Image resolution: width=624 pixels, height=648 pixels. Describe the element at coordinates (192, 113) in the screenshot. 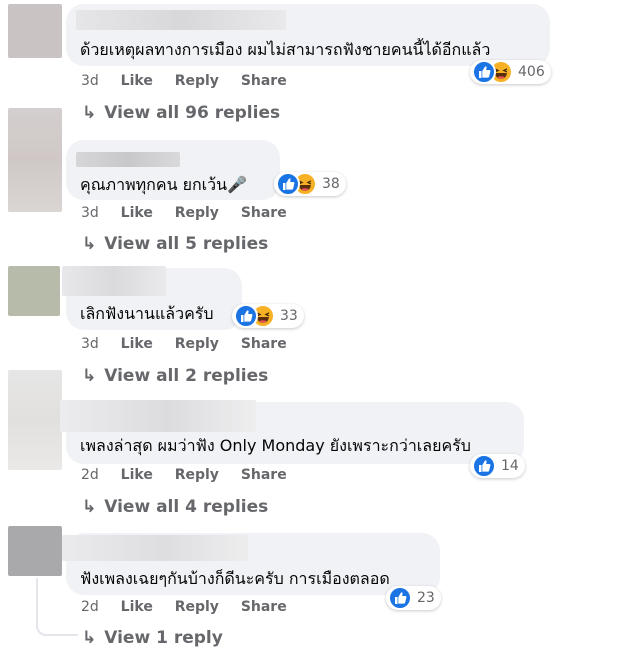

I see `view-replies-label: View all 96 replies` at that location.